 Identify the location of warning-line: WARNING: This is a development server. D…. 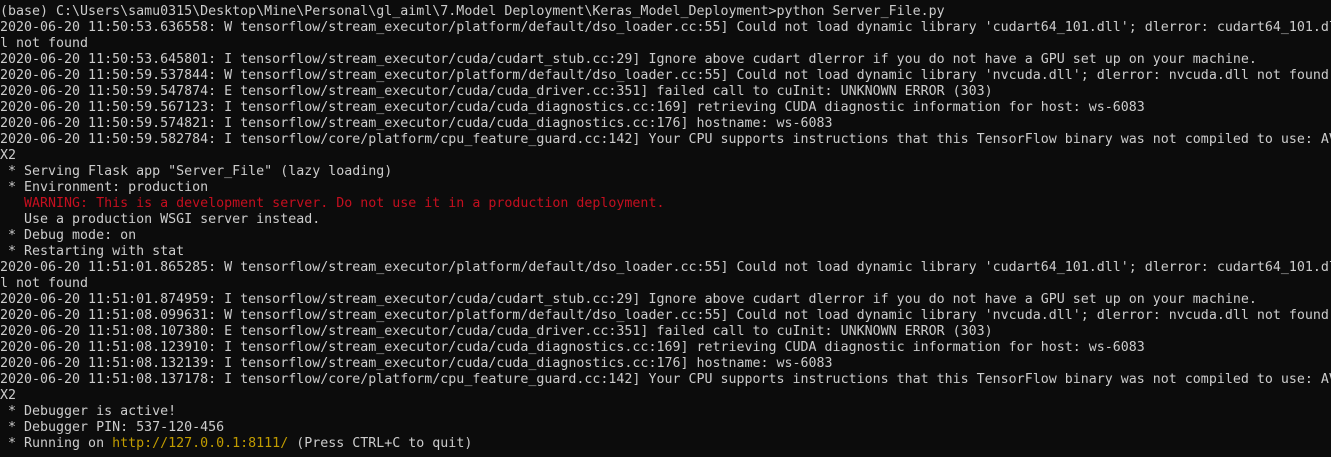
(332, 203).